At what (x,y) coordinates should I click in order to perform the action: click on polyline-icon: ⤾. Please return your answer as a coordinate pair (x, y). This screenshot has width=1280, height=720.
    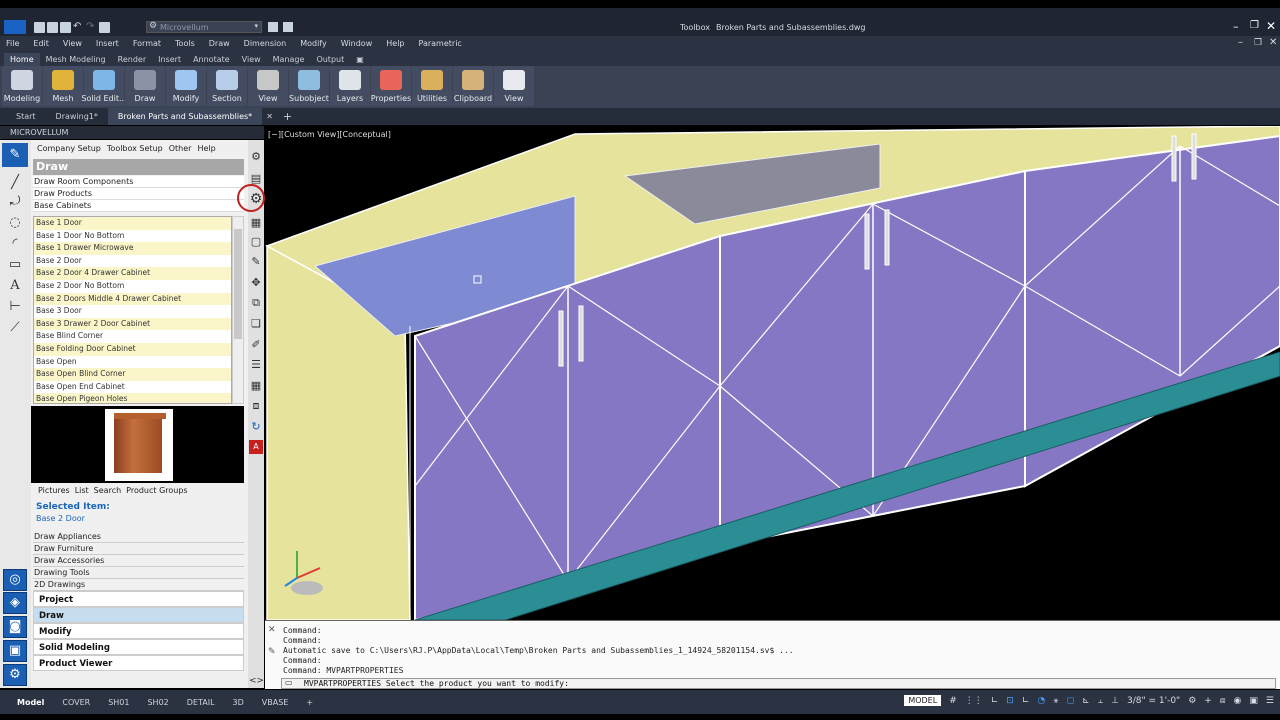
    Looking at the image, I should click on (15, 202).